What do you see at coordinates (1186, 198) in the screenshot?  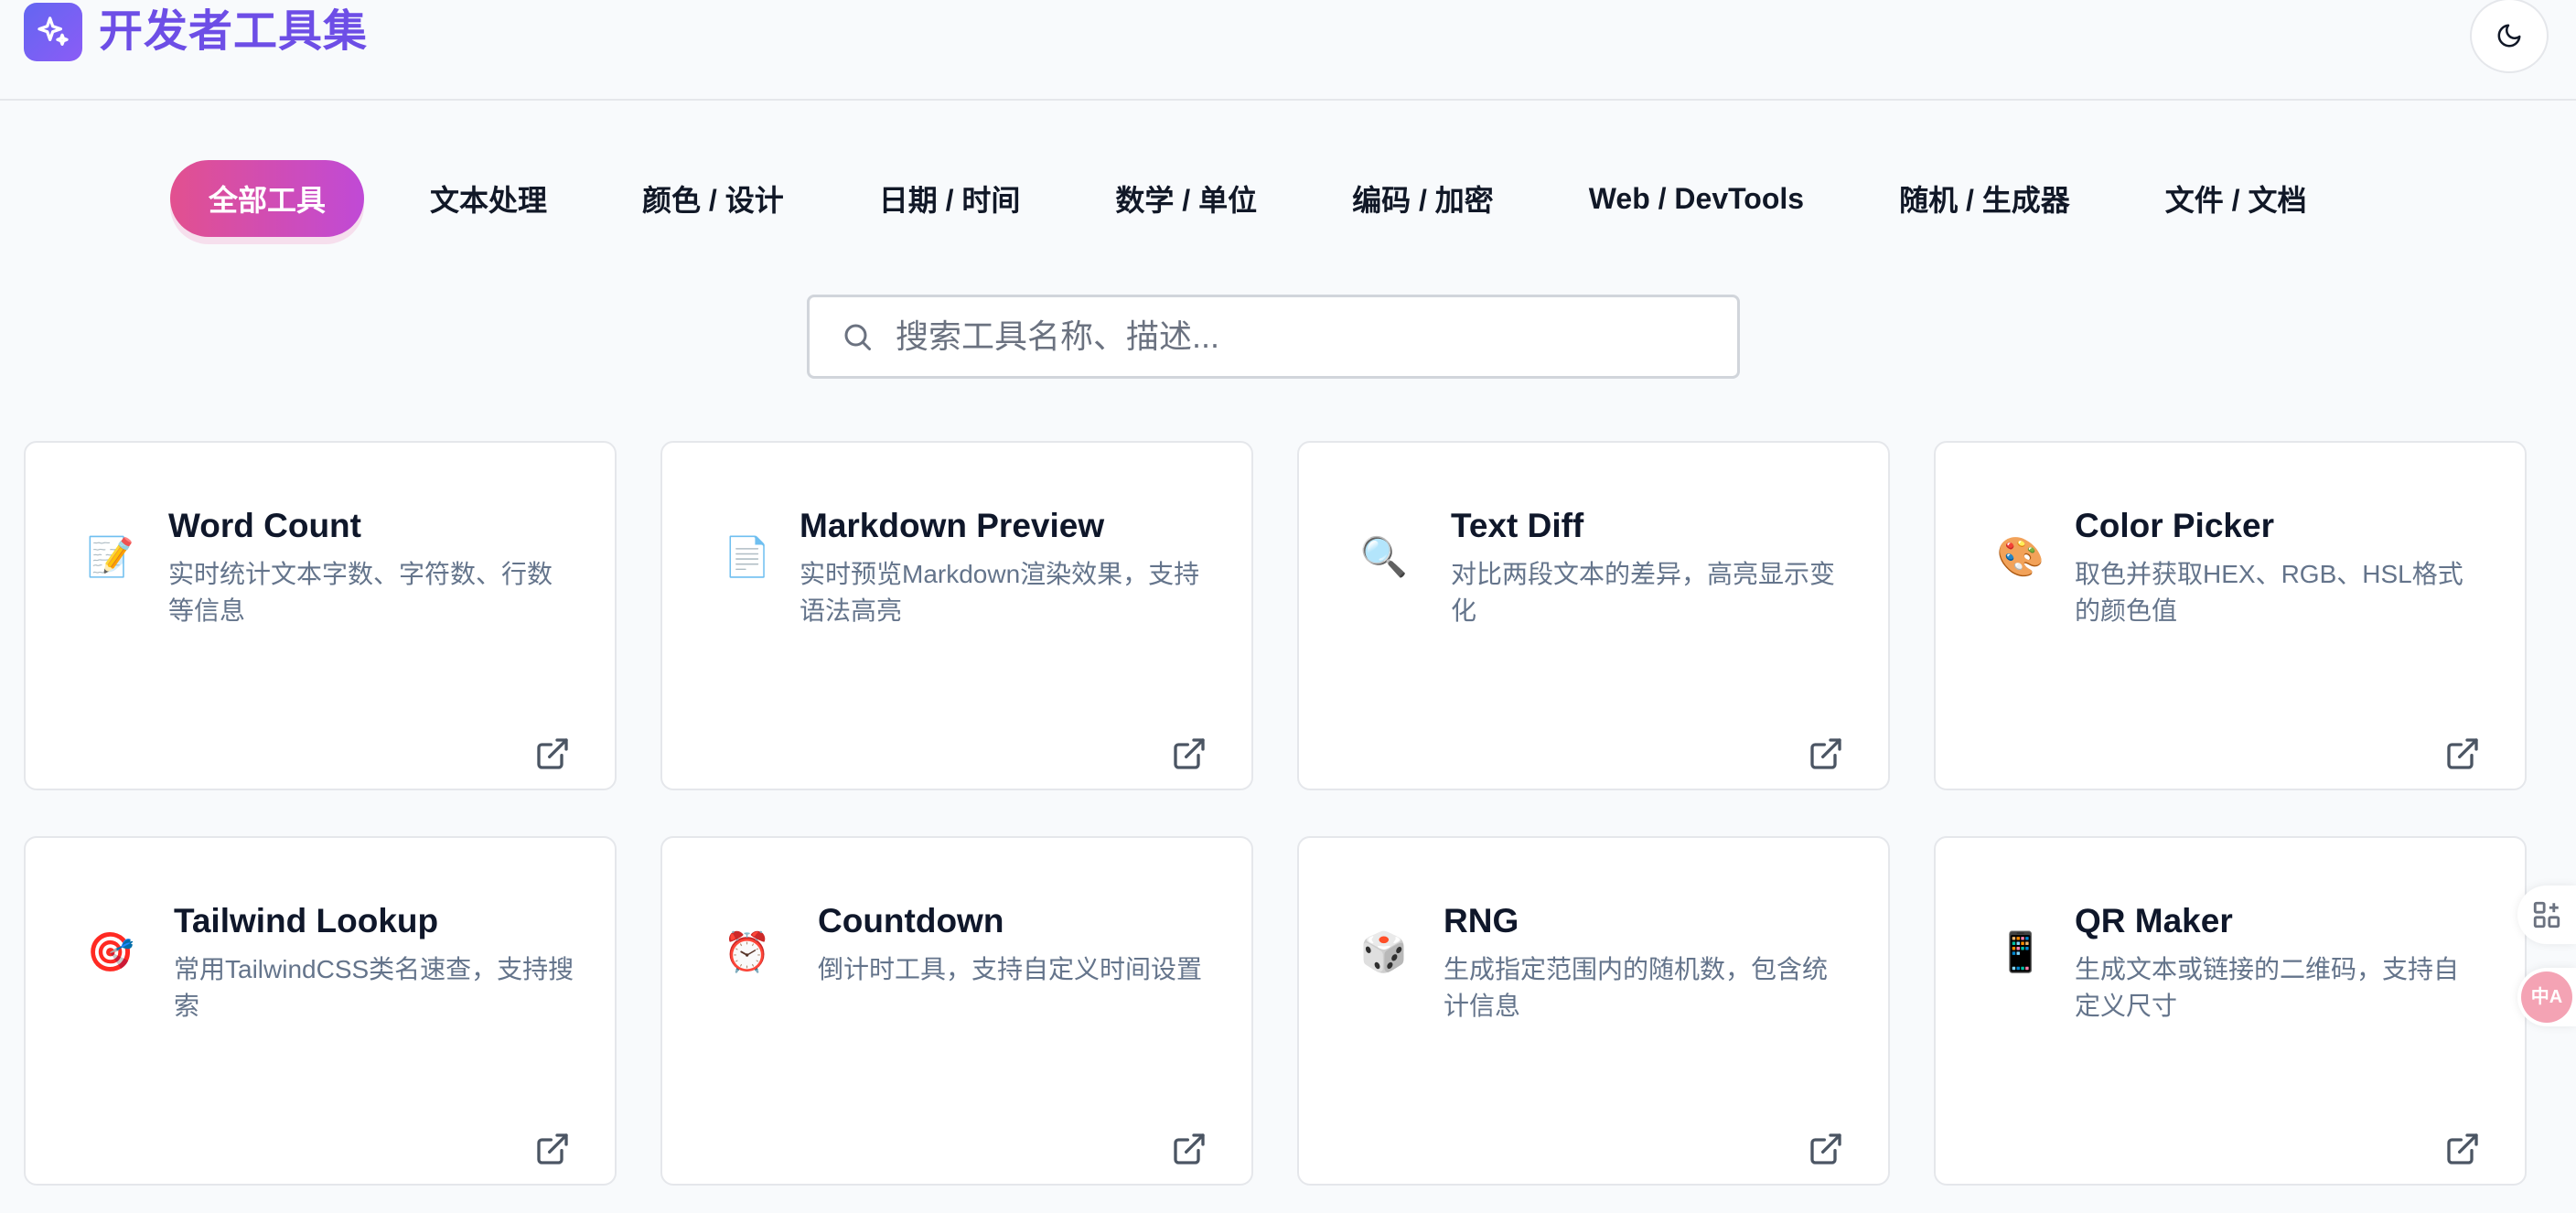 I see `tab-math-units: 数学 / 单位` at bounding box center [1186, 198].